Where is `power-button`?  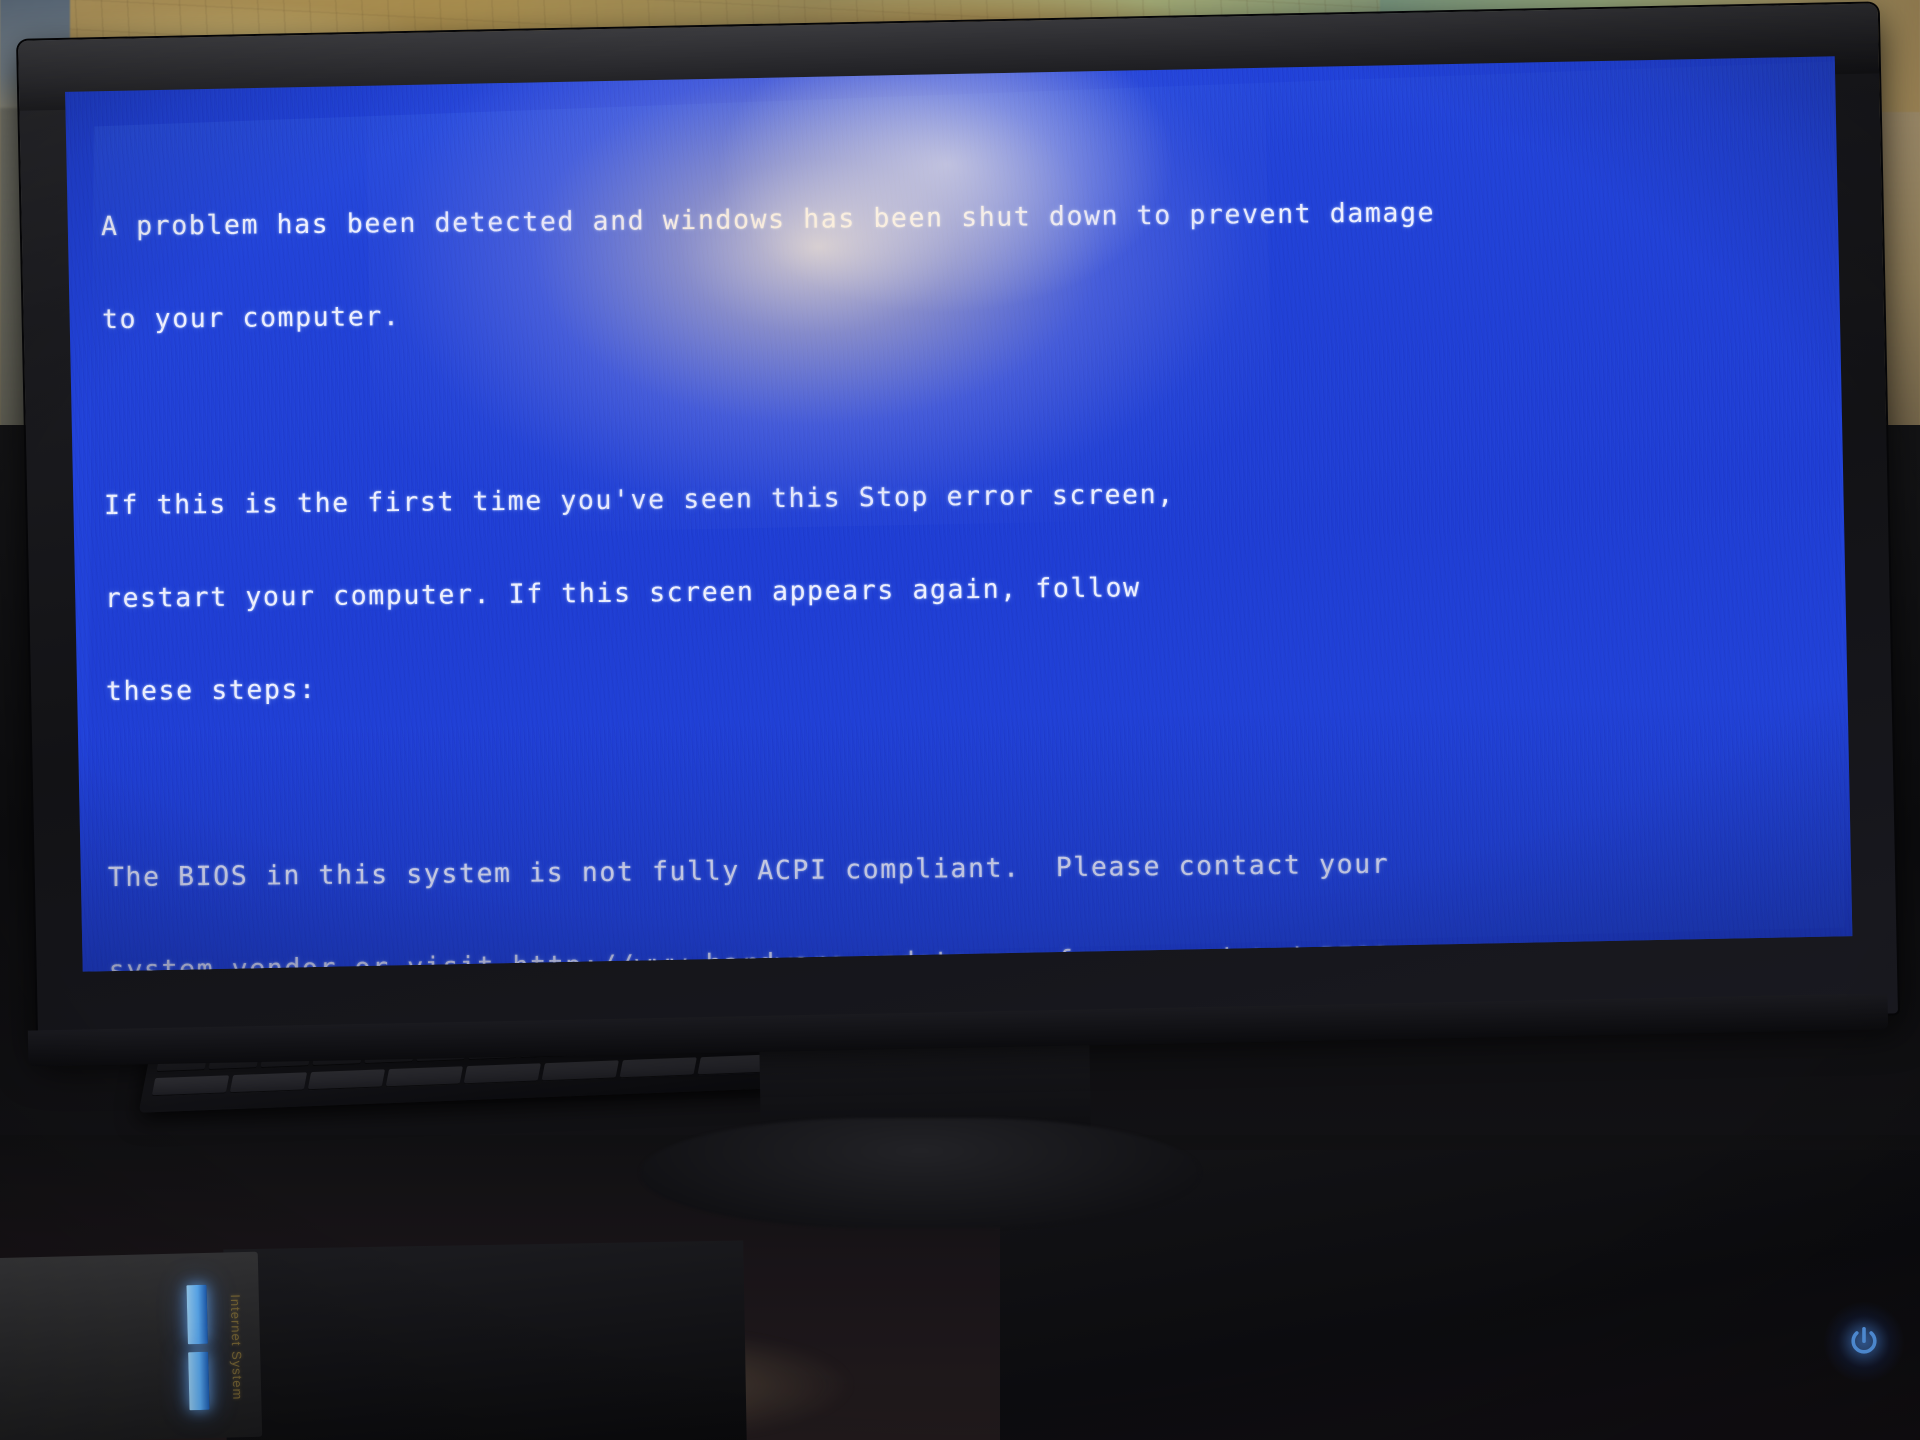 power-button is located at coordinates (1864, 1342).